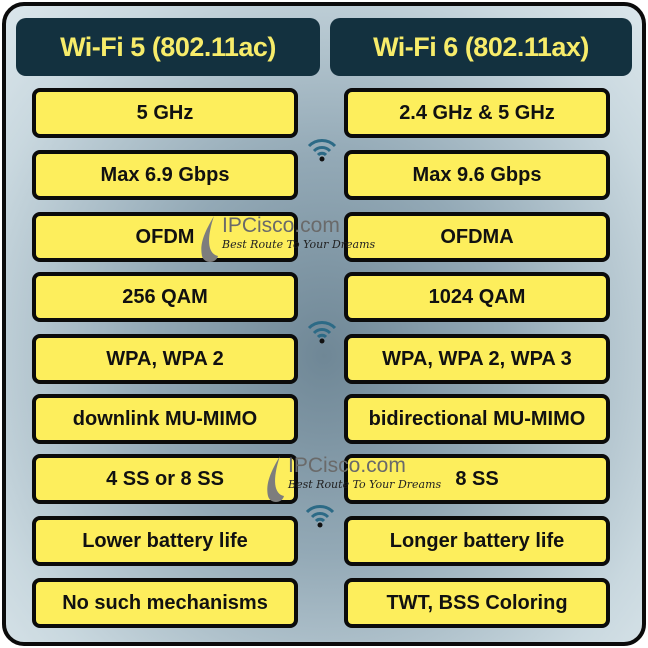 The image size is (648, 648). Describe the element at coordinates (477, 541) in the screenshot. I see `cell-right-7: Longer battery life` at that location.